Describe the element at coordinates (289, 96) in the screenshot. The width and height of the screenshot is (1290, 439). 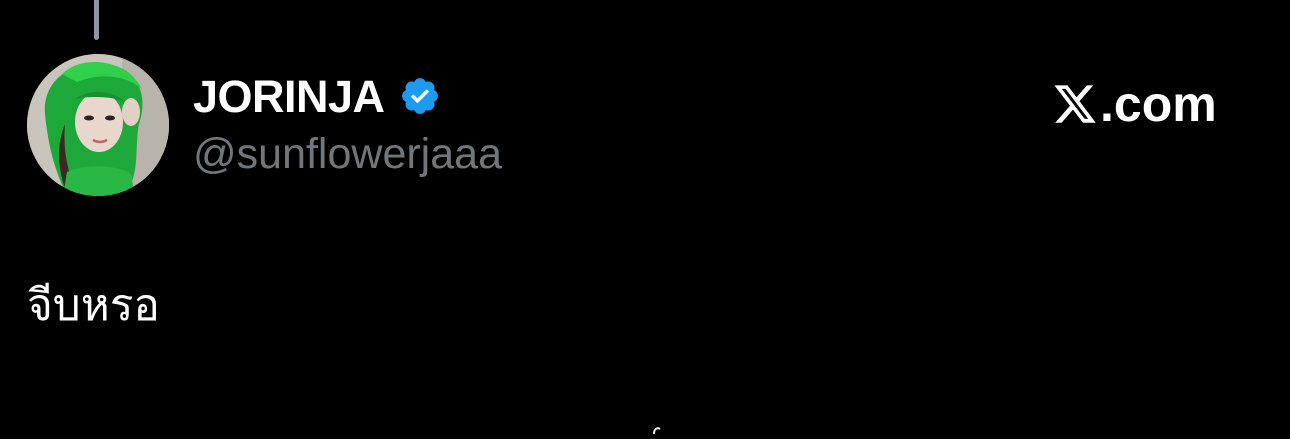
I see `author-display-name: JORINJA` at that location.